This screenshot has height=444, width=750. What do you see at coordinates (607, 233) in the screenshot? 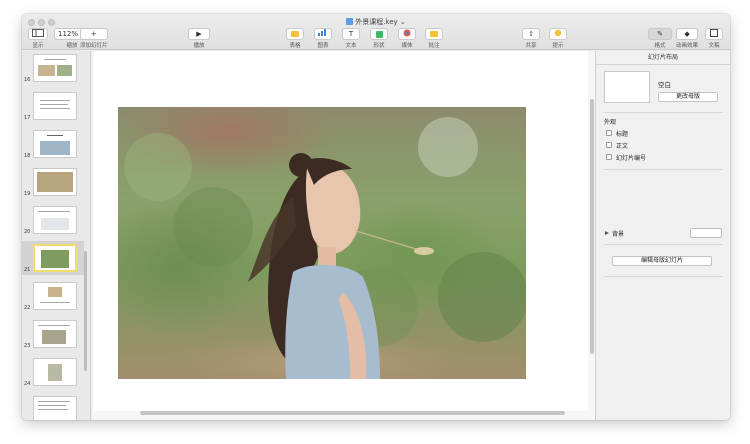
I see `disclosure-triangle-icon` at bounding box center [607, 233].